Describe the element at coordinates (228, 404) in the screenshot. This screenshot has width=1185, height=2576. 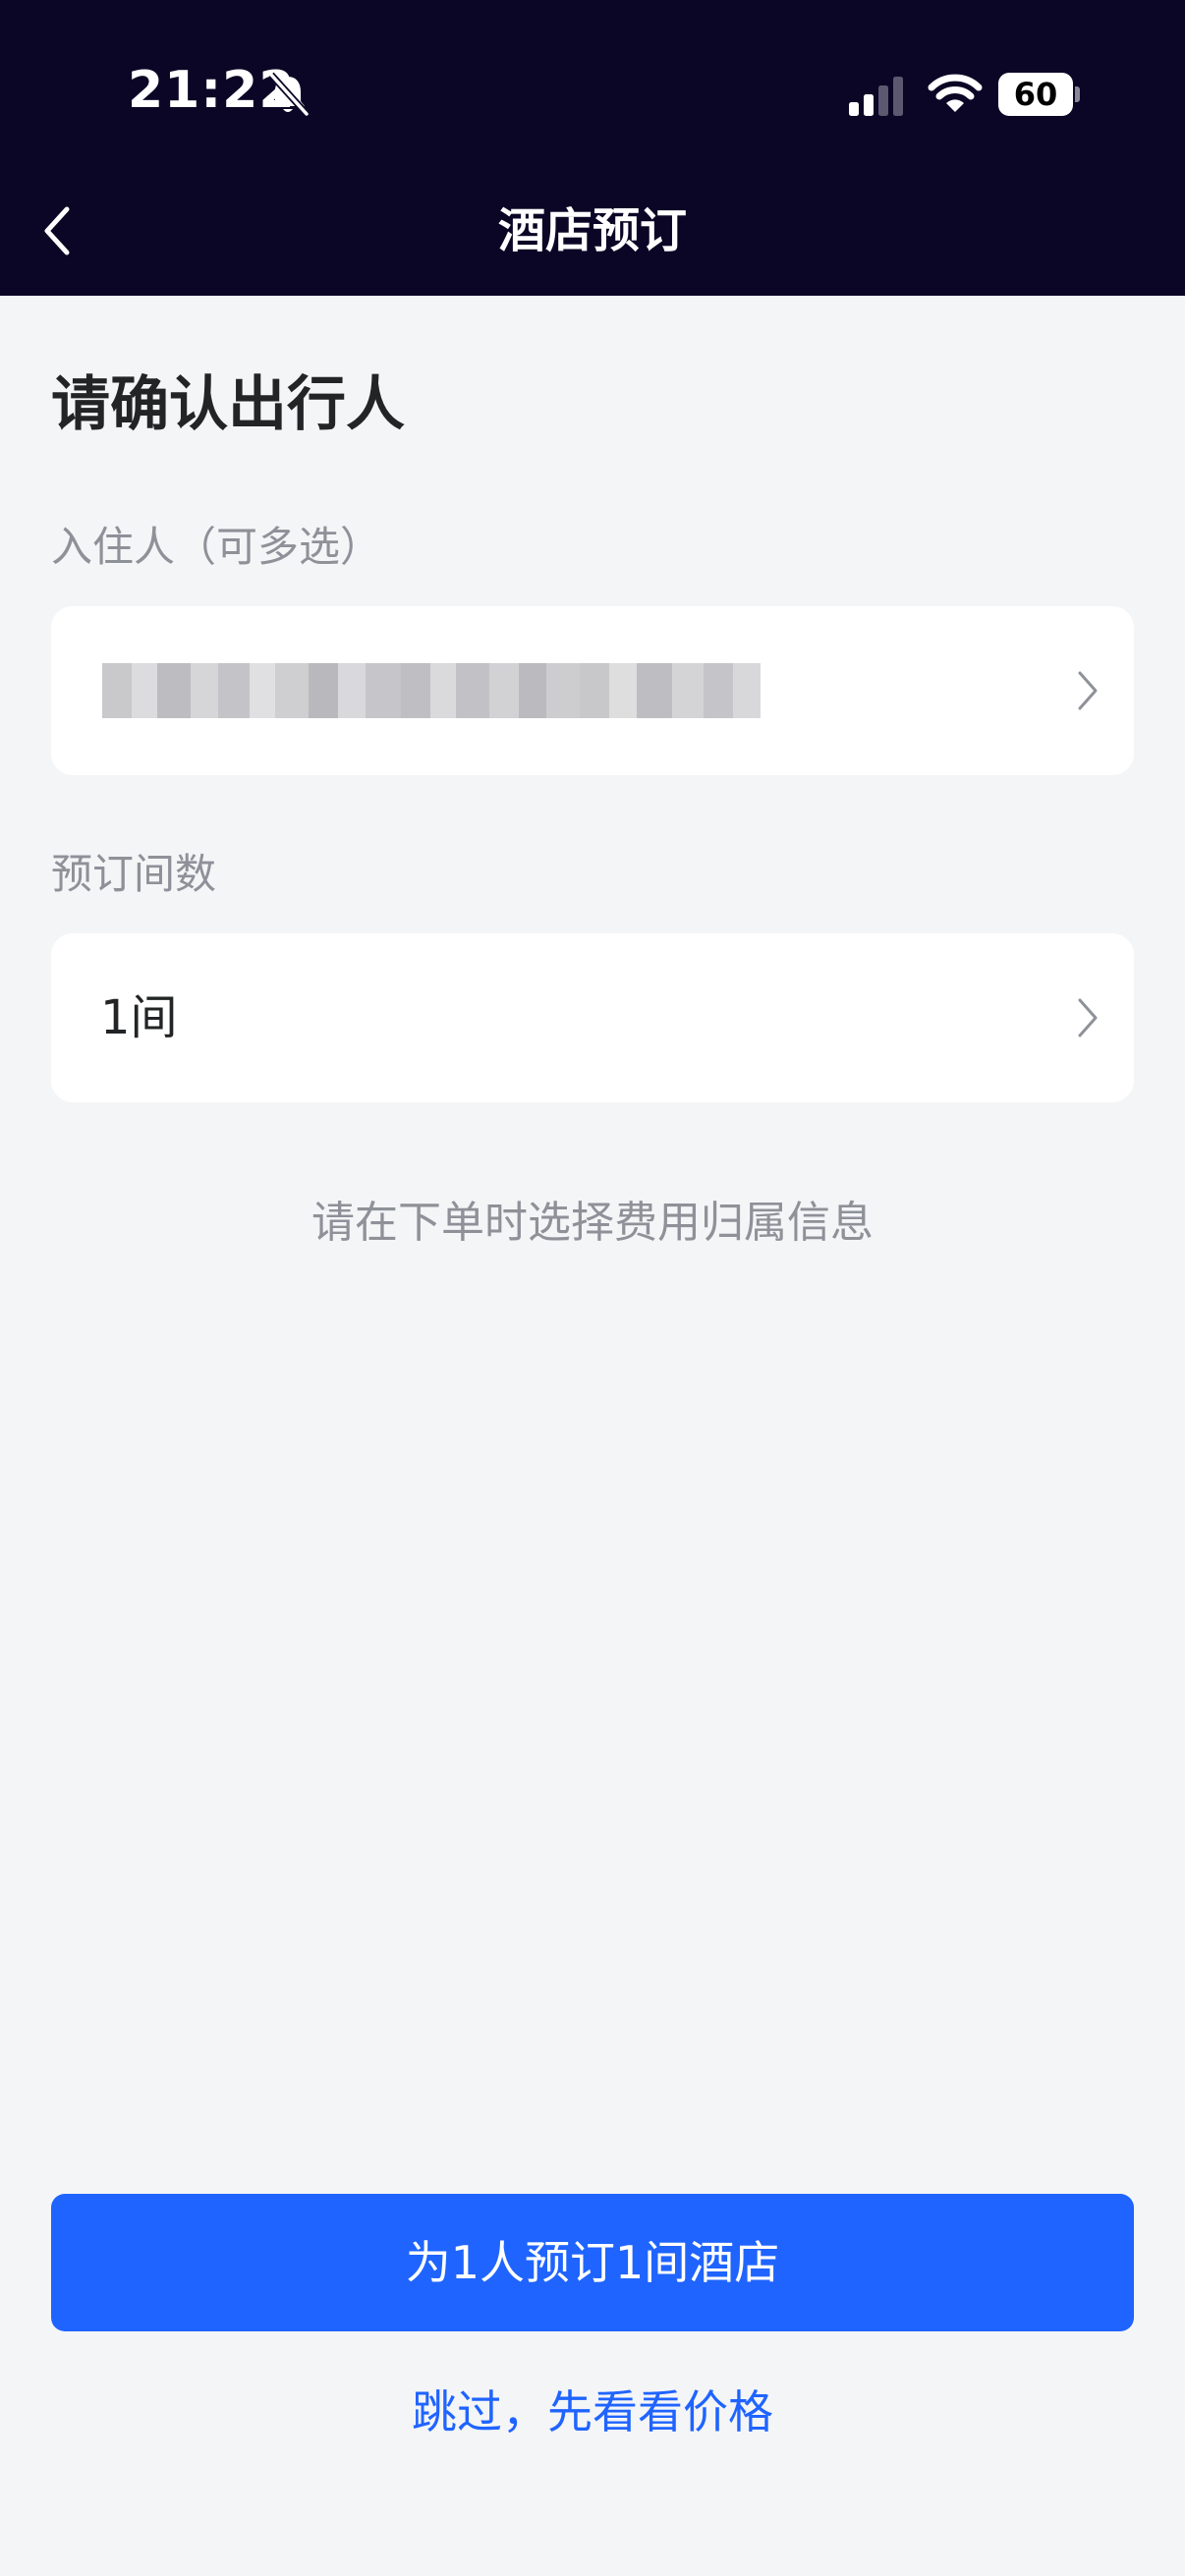
I see `page-title: 请确认出行人` at that location.